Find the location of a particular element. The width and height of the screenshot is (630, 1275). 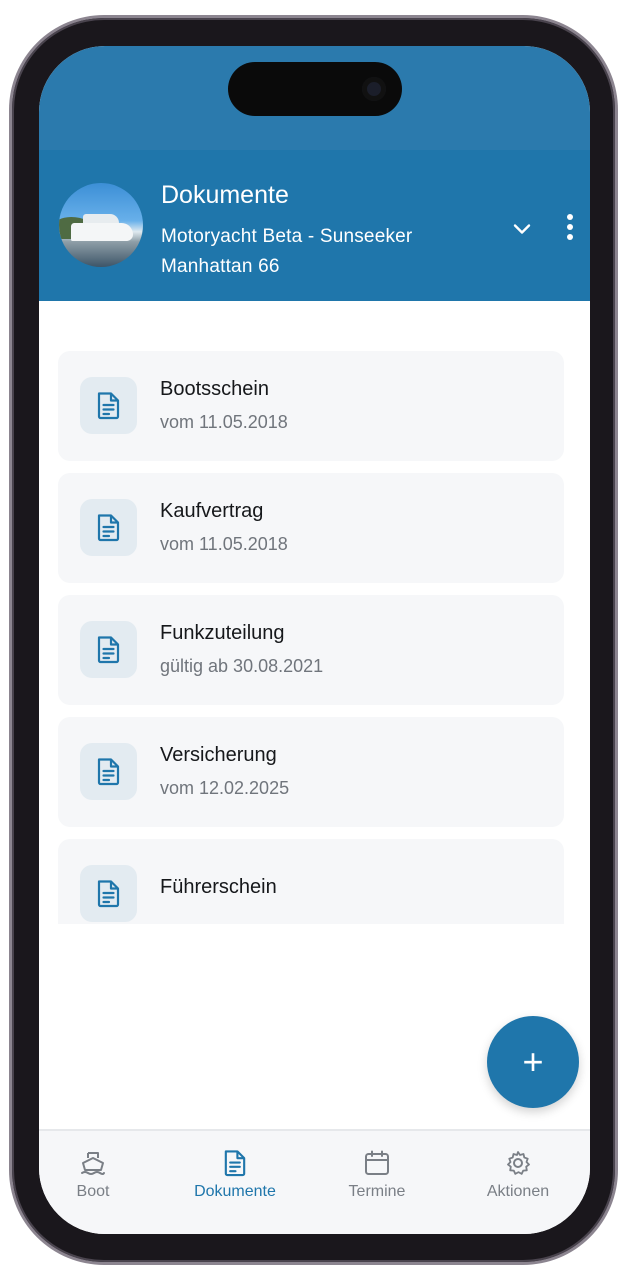

tab-aktionen: Aktionen is located at coordinates (518, 1175).